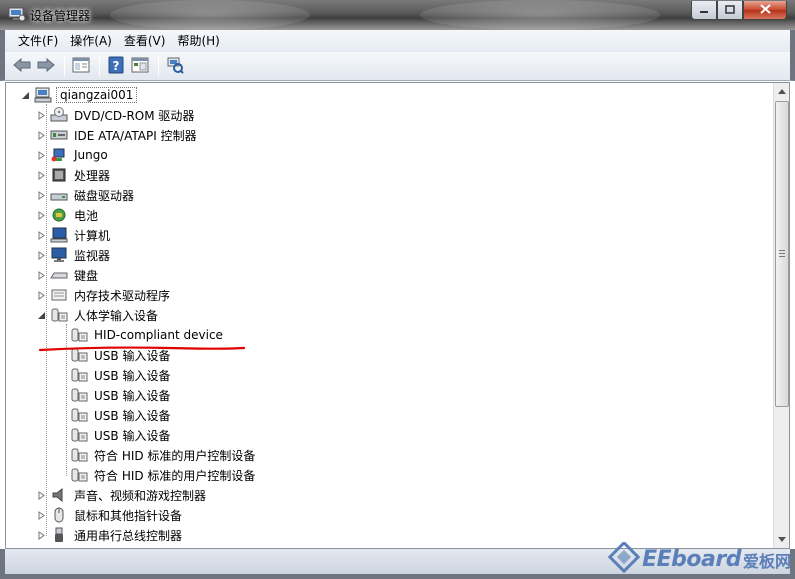  I want to click on watermark-brand: EEboard, so click(691, 559).